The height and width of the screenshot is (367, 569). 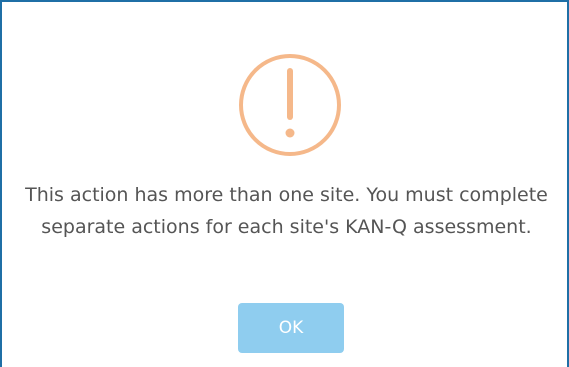 What do you see at coordinates (291, 328) in the screenshot?
I see `ok-button: OK` at bounding box center [291, 328].